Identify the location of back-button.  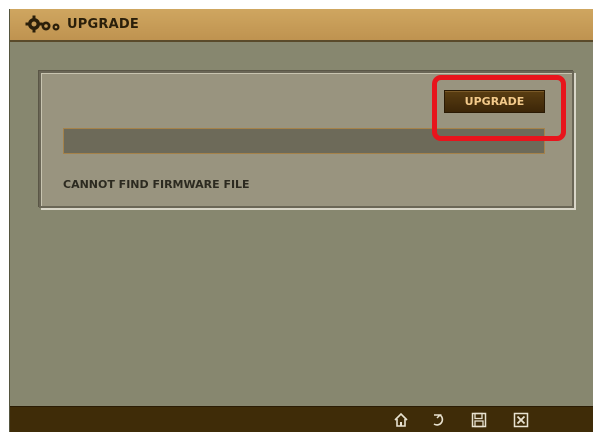
(438, 420).